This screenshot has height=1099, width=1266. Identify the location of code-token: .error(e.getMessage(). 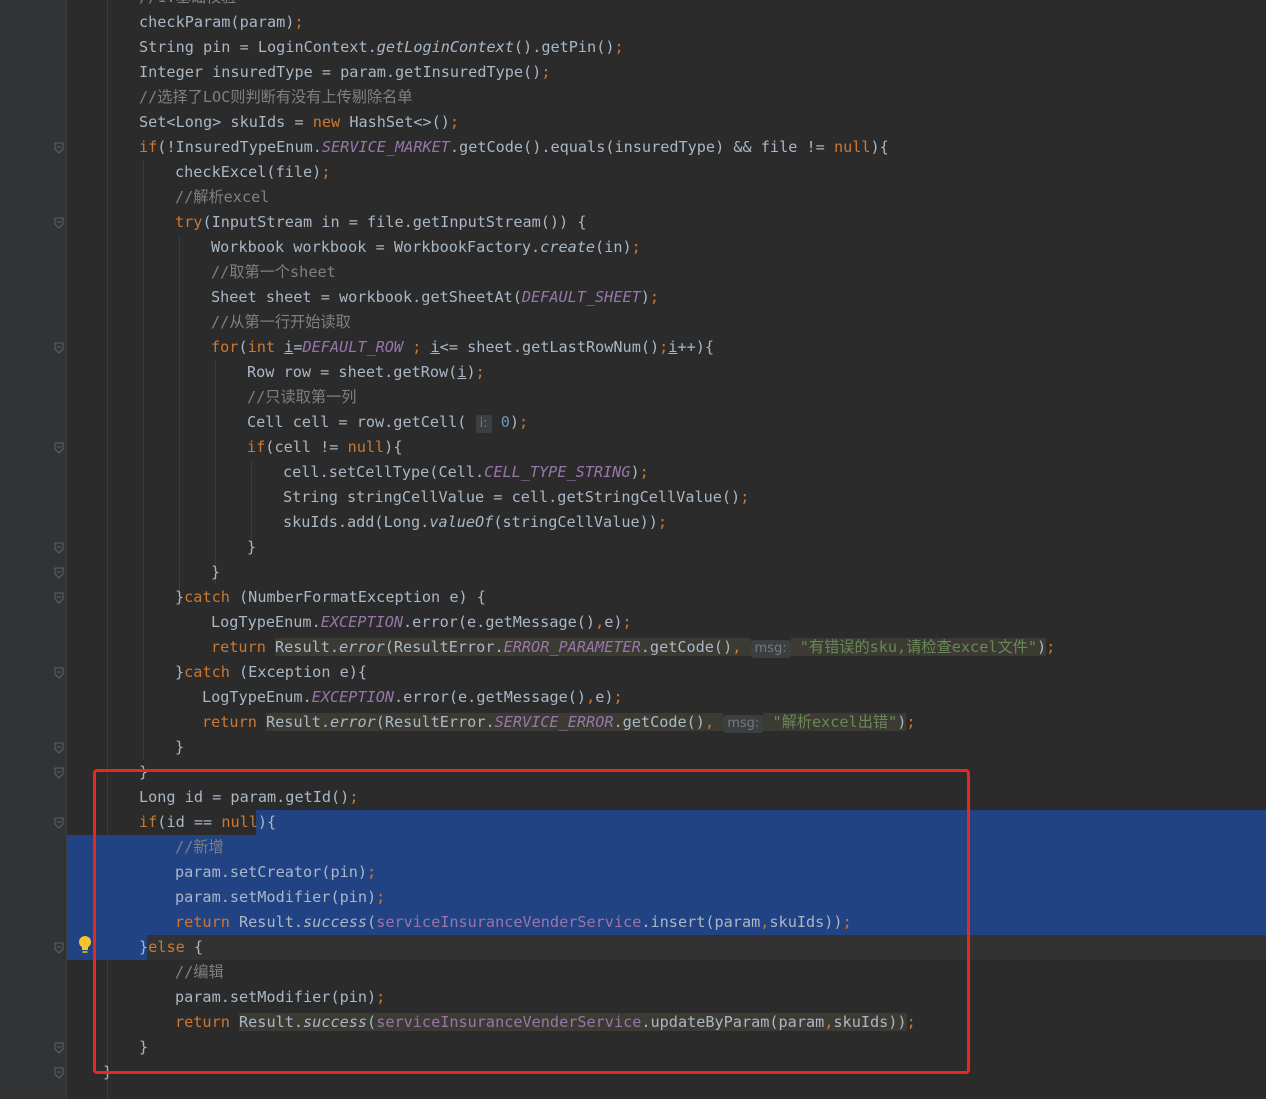
(499, 622).